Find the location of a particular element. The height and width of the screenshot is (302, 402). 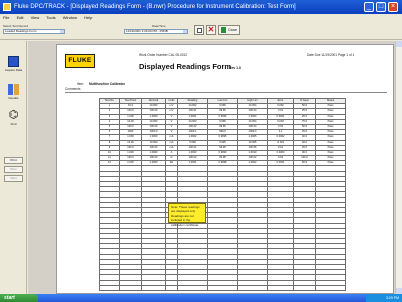

record-select-value: Loaded Readings Form is located at coordinates (21, 31).